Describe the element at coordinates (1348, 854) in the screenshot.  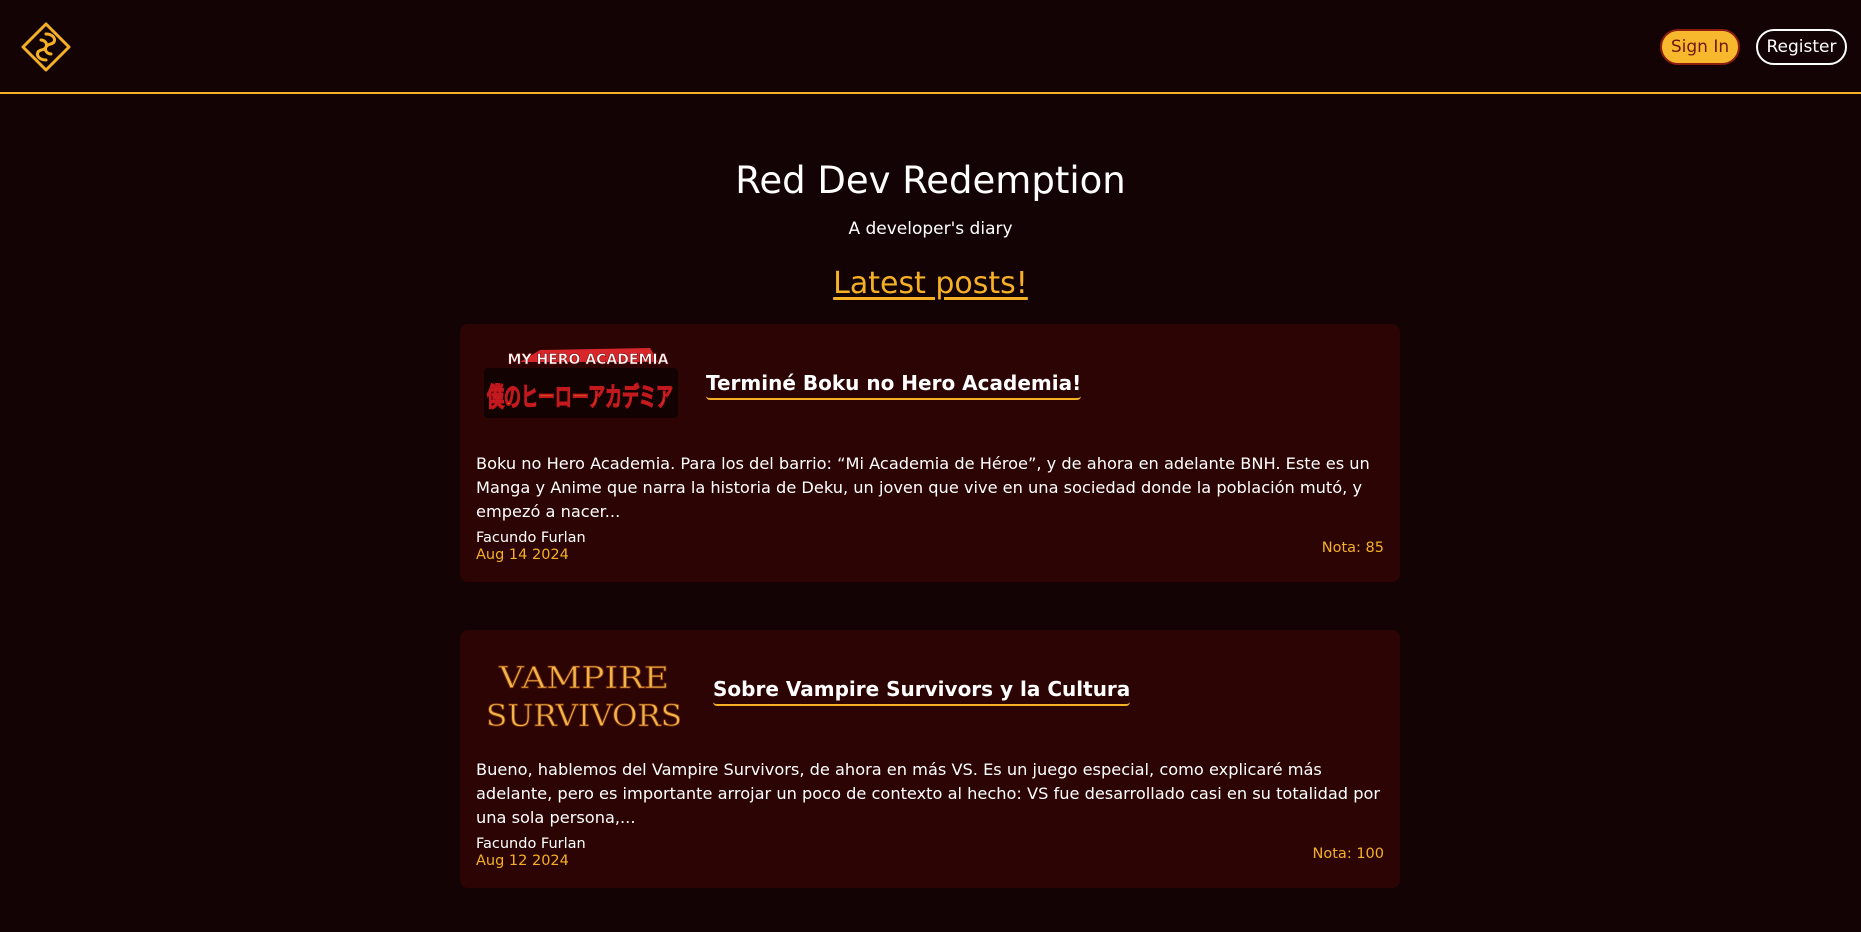
I see `post-score: Nota: 100` at that location.